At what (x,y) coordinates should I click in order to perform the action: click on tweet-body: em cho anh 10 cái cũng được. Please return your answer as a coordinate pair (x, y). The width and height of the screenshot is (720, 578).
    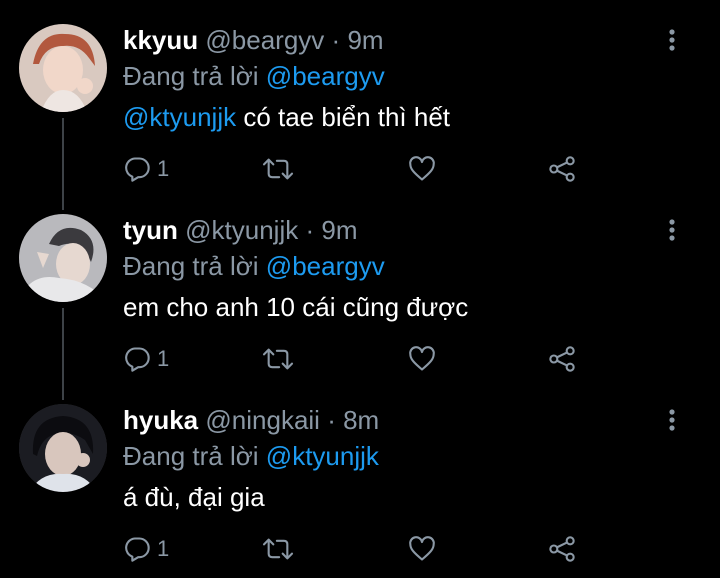
    Looking at the image, I should click on (296, 307).